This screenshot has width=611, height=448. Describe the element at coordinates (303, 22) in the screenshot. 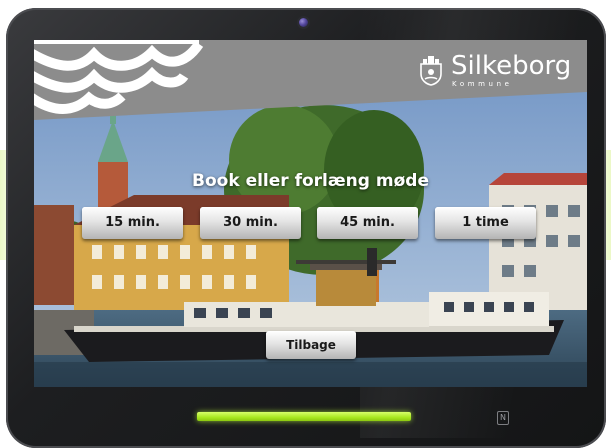

I see `camera-icon` at that location.